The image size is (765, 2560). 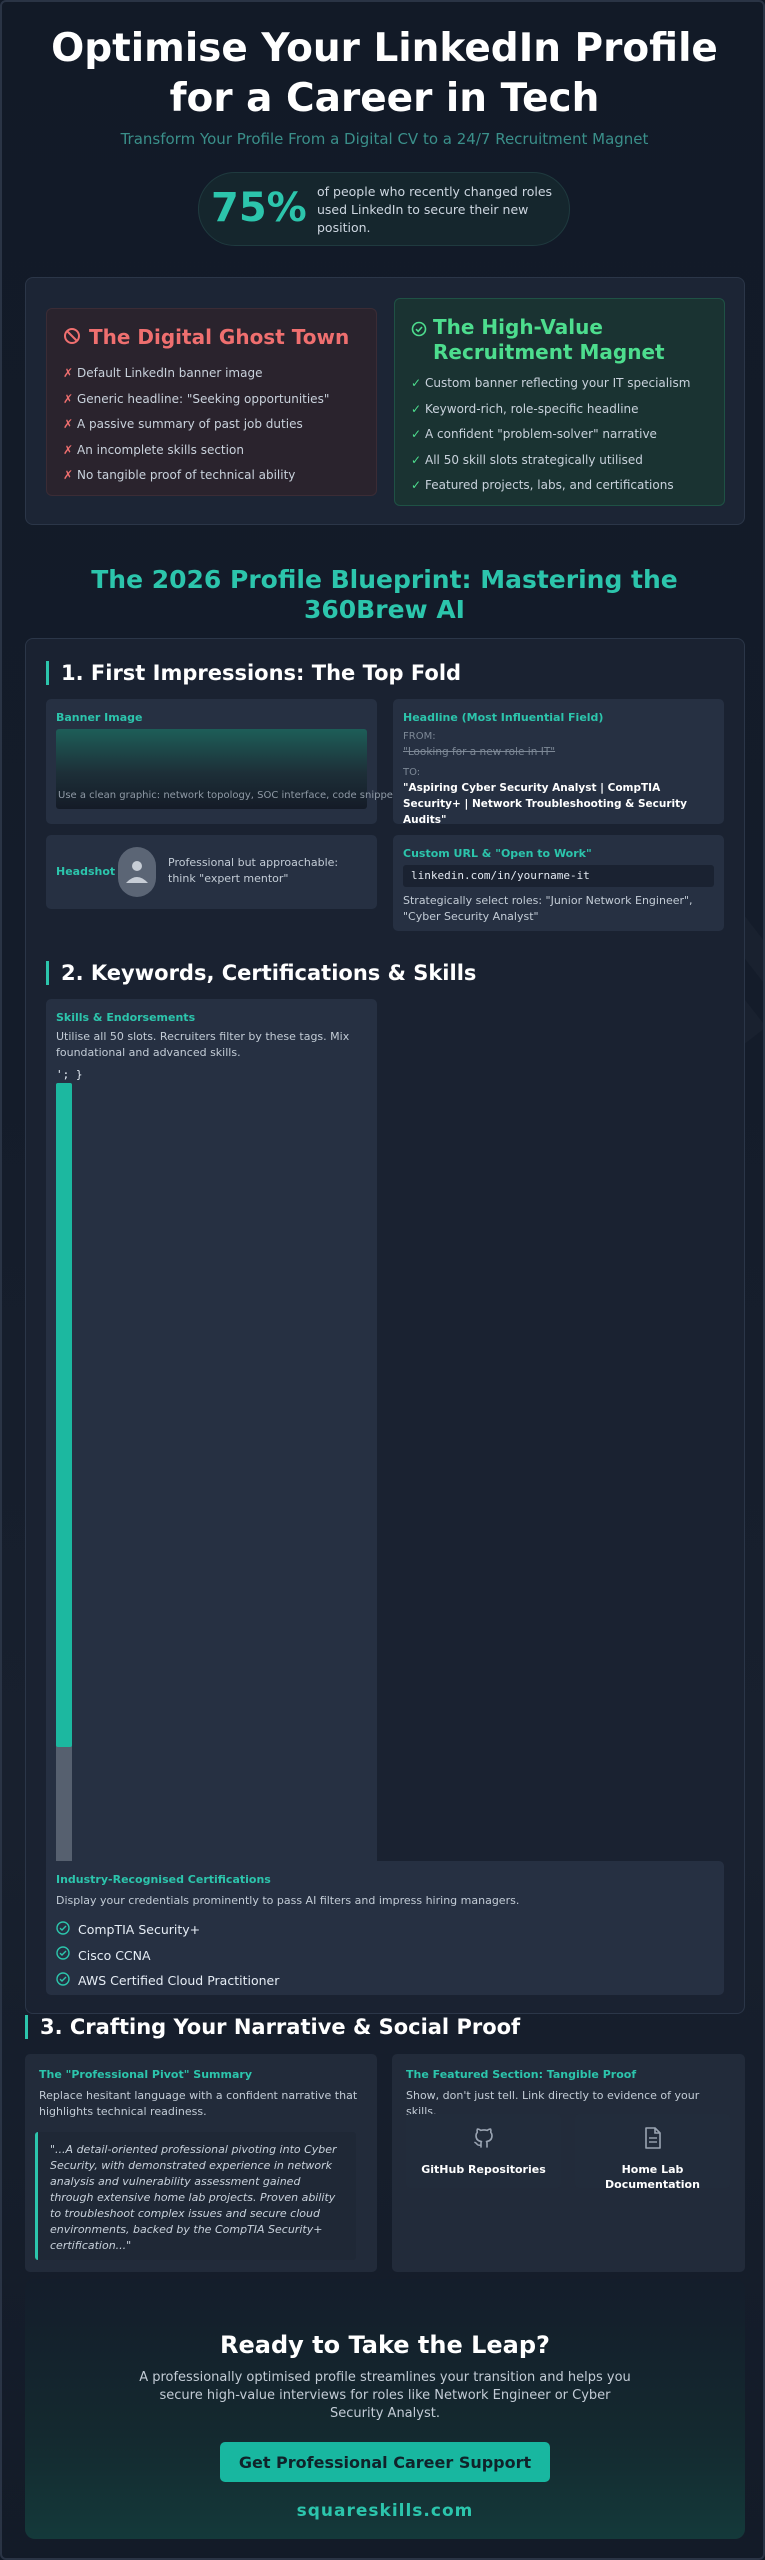 What do you see at coordinates (558, 876) in the screenshot?
I see `custom-url-value: linkedin.com/in/yourname-it` at bounding box center [558, 876].